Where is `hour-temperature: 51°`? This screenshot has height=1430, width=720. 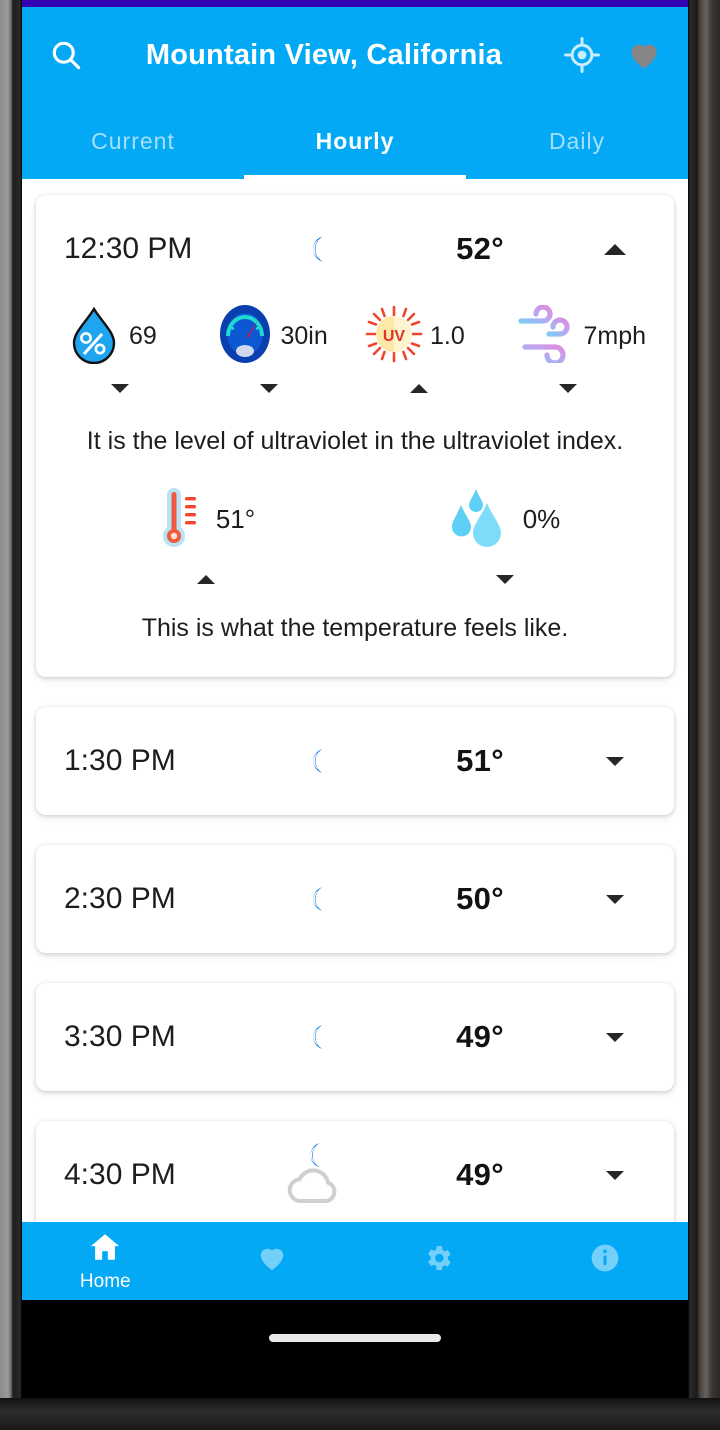
hour-temperature: 51° is located at coordinates (480, 760).